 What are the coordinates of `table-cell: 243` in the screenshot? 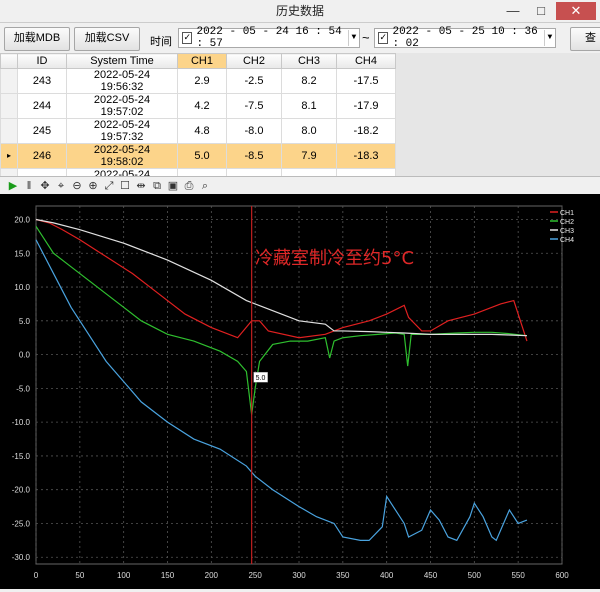 It's located at (42, 81).